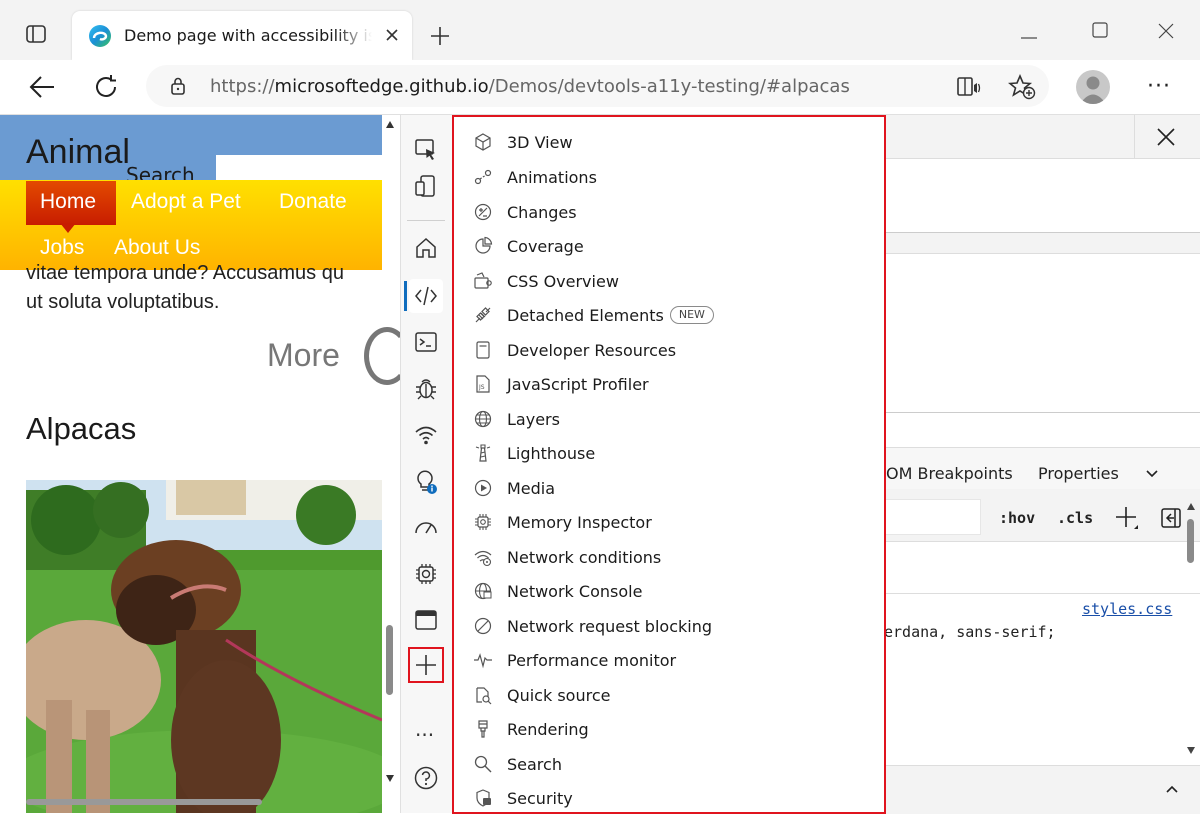 The image size is (1200, 814). What do you see at coordinates (672, 384) in the screenshot?
I see `menu-item-javascript-profiler: JS JavaScript Profiler` at bounding box center [672, 384].